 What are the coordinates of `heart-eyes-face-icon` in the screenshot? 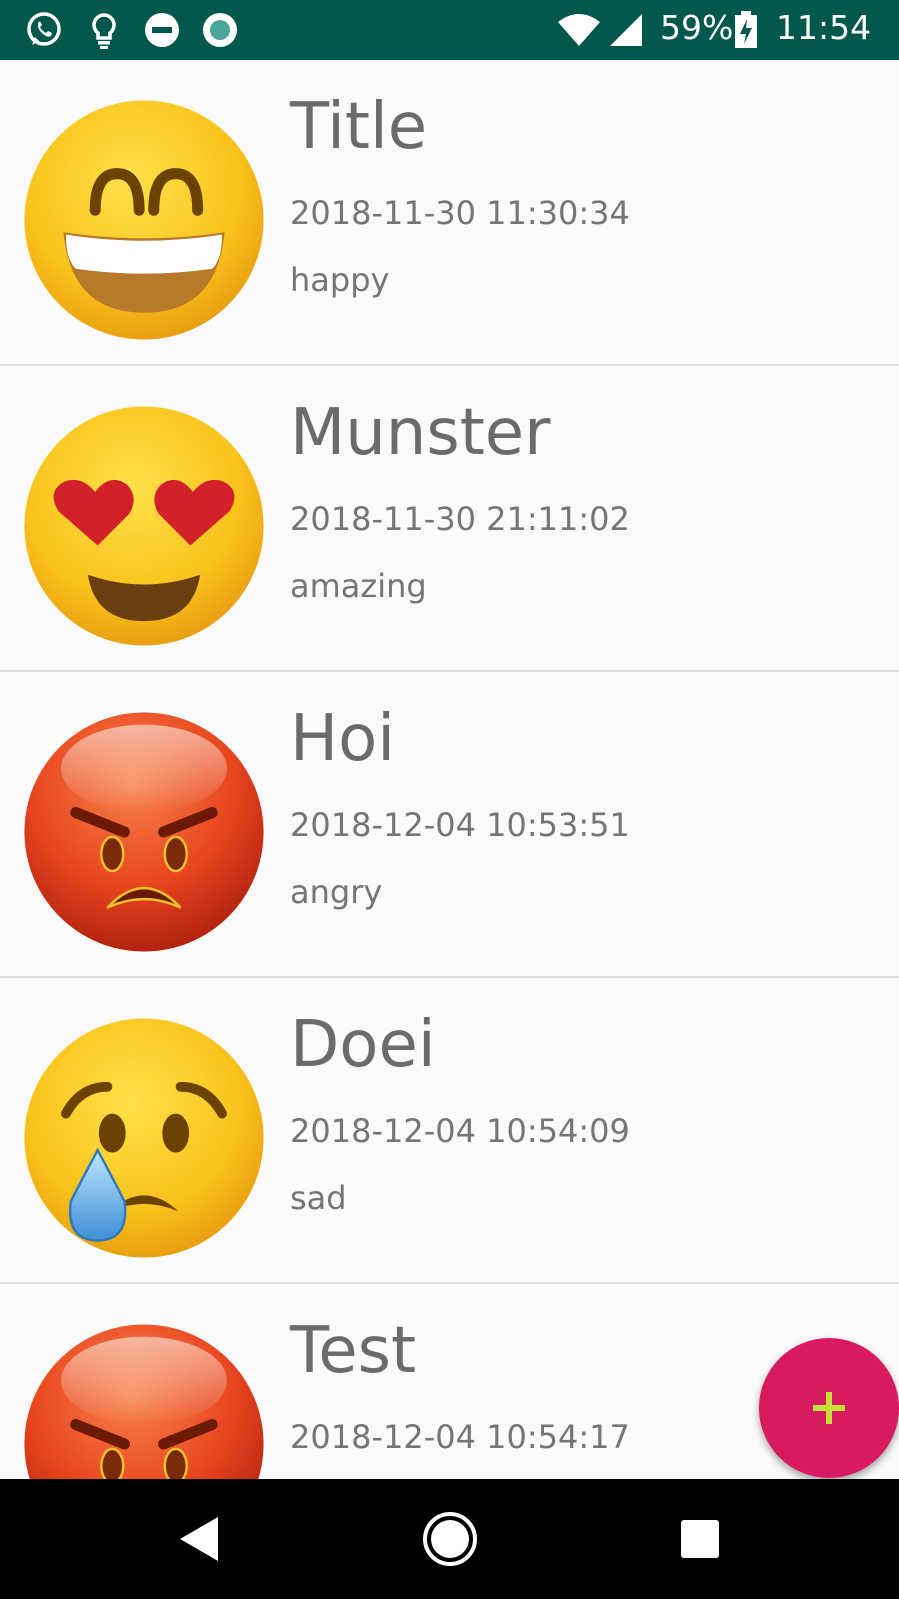 It's located at (144, 526).